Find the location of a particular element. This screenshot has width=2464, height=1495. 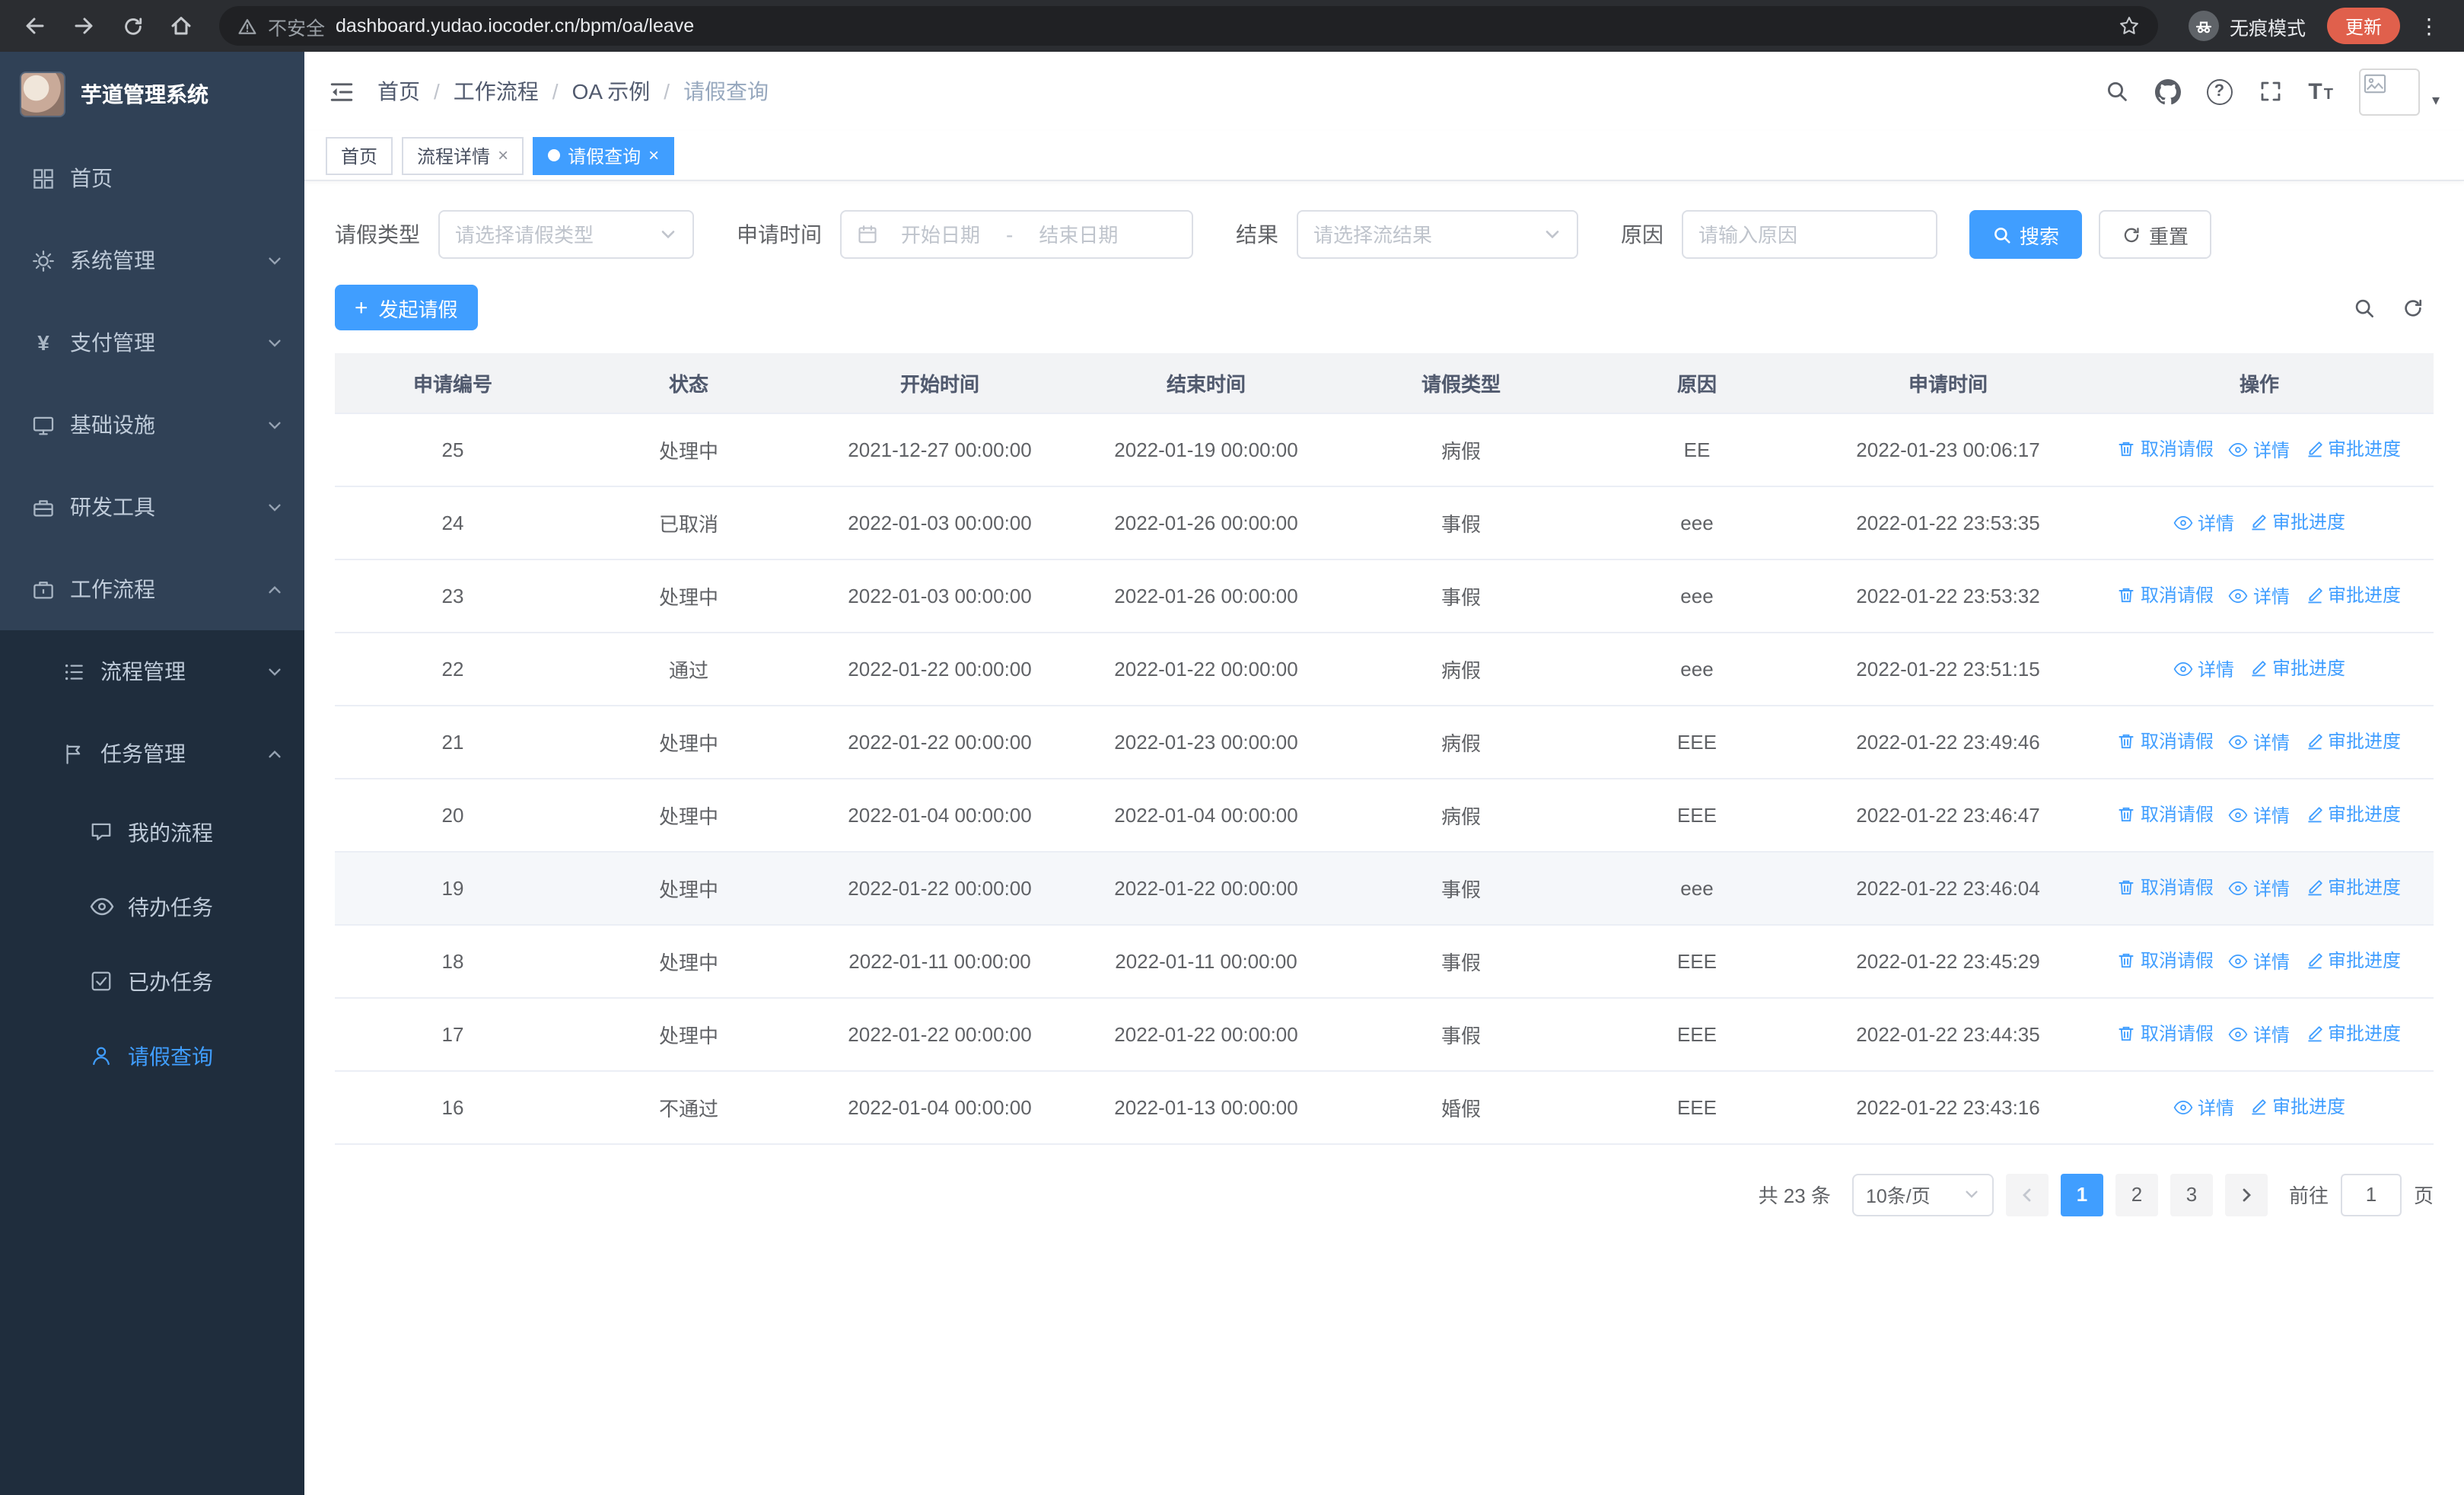

page-button-1: 1 is located at coordinates (2081, 1195).